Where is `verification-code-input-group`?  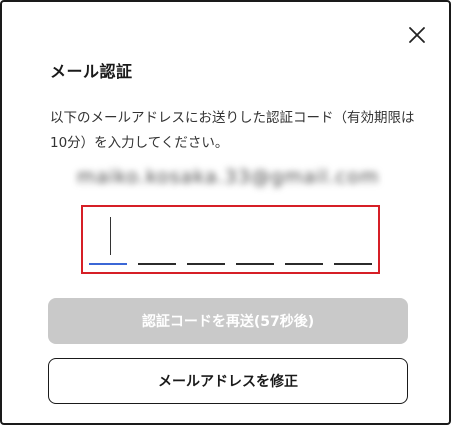
verification-code-input-group is located at coordinates (230, 239).